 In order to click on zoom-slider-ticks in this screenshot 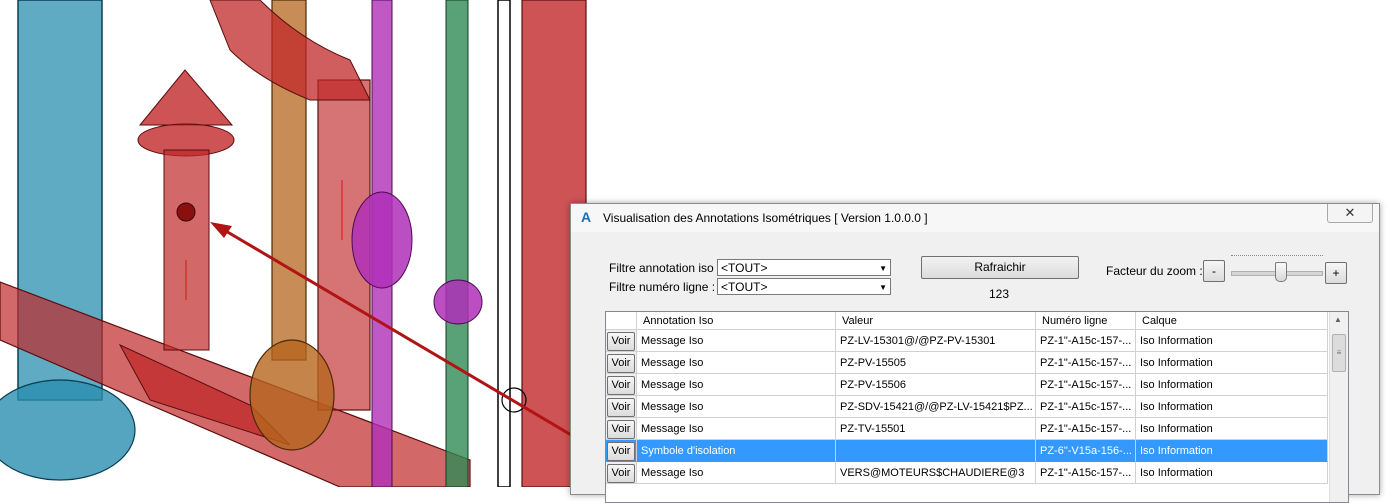, I will do `click(1277, 257)`.